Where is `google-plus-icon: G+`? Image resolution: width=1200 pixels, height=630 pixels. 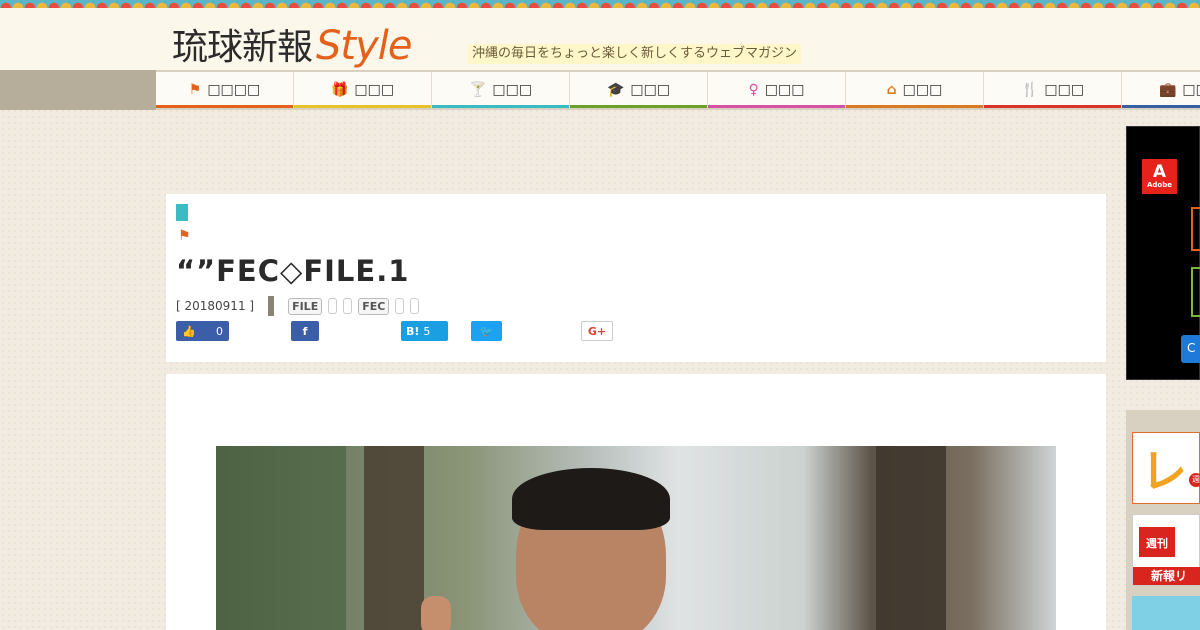 google-plus-icon: G+ is located at coordinates (597, 331).